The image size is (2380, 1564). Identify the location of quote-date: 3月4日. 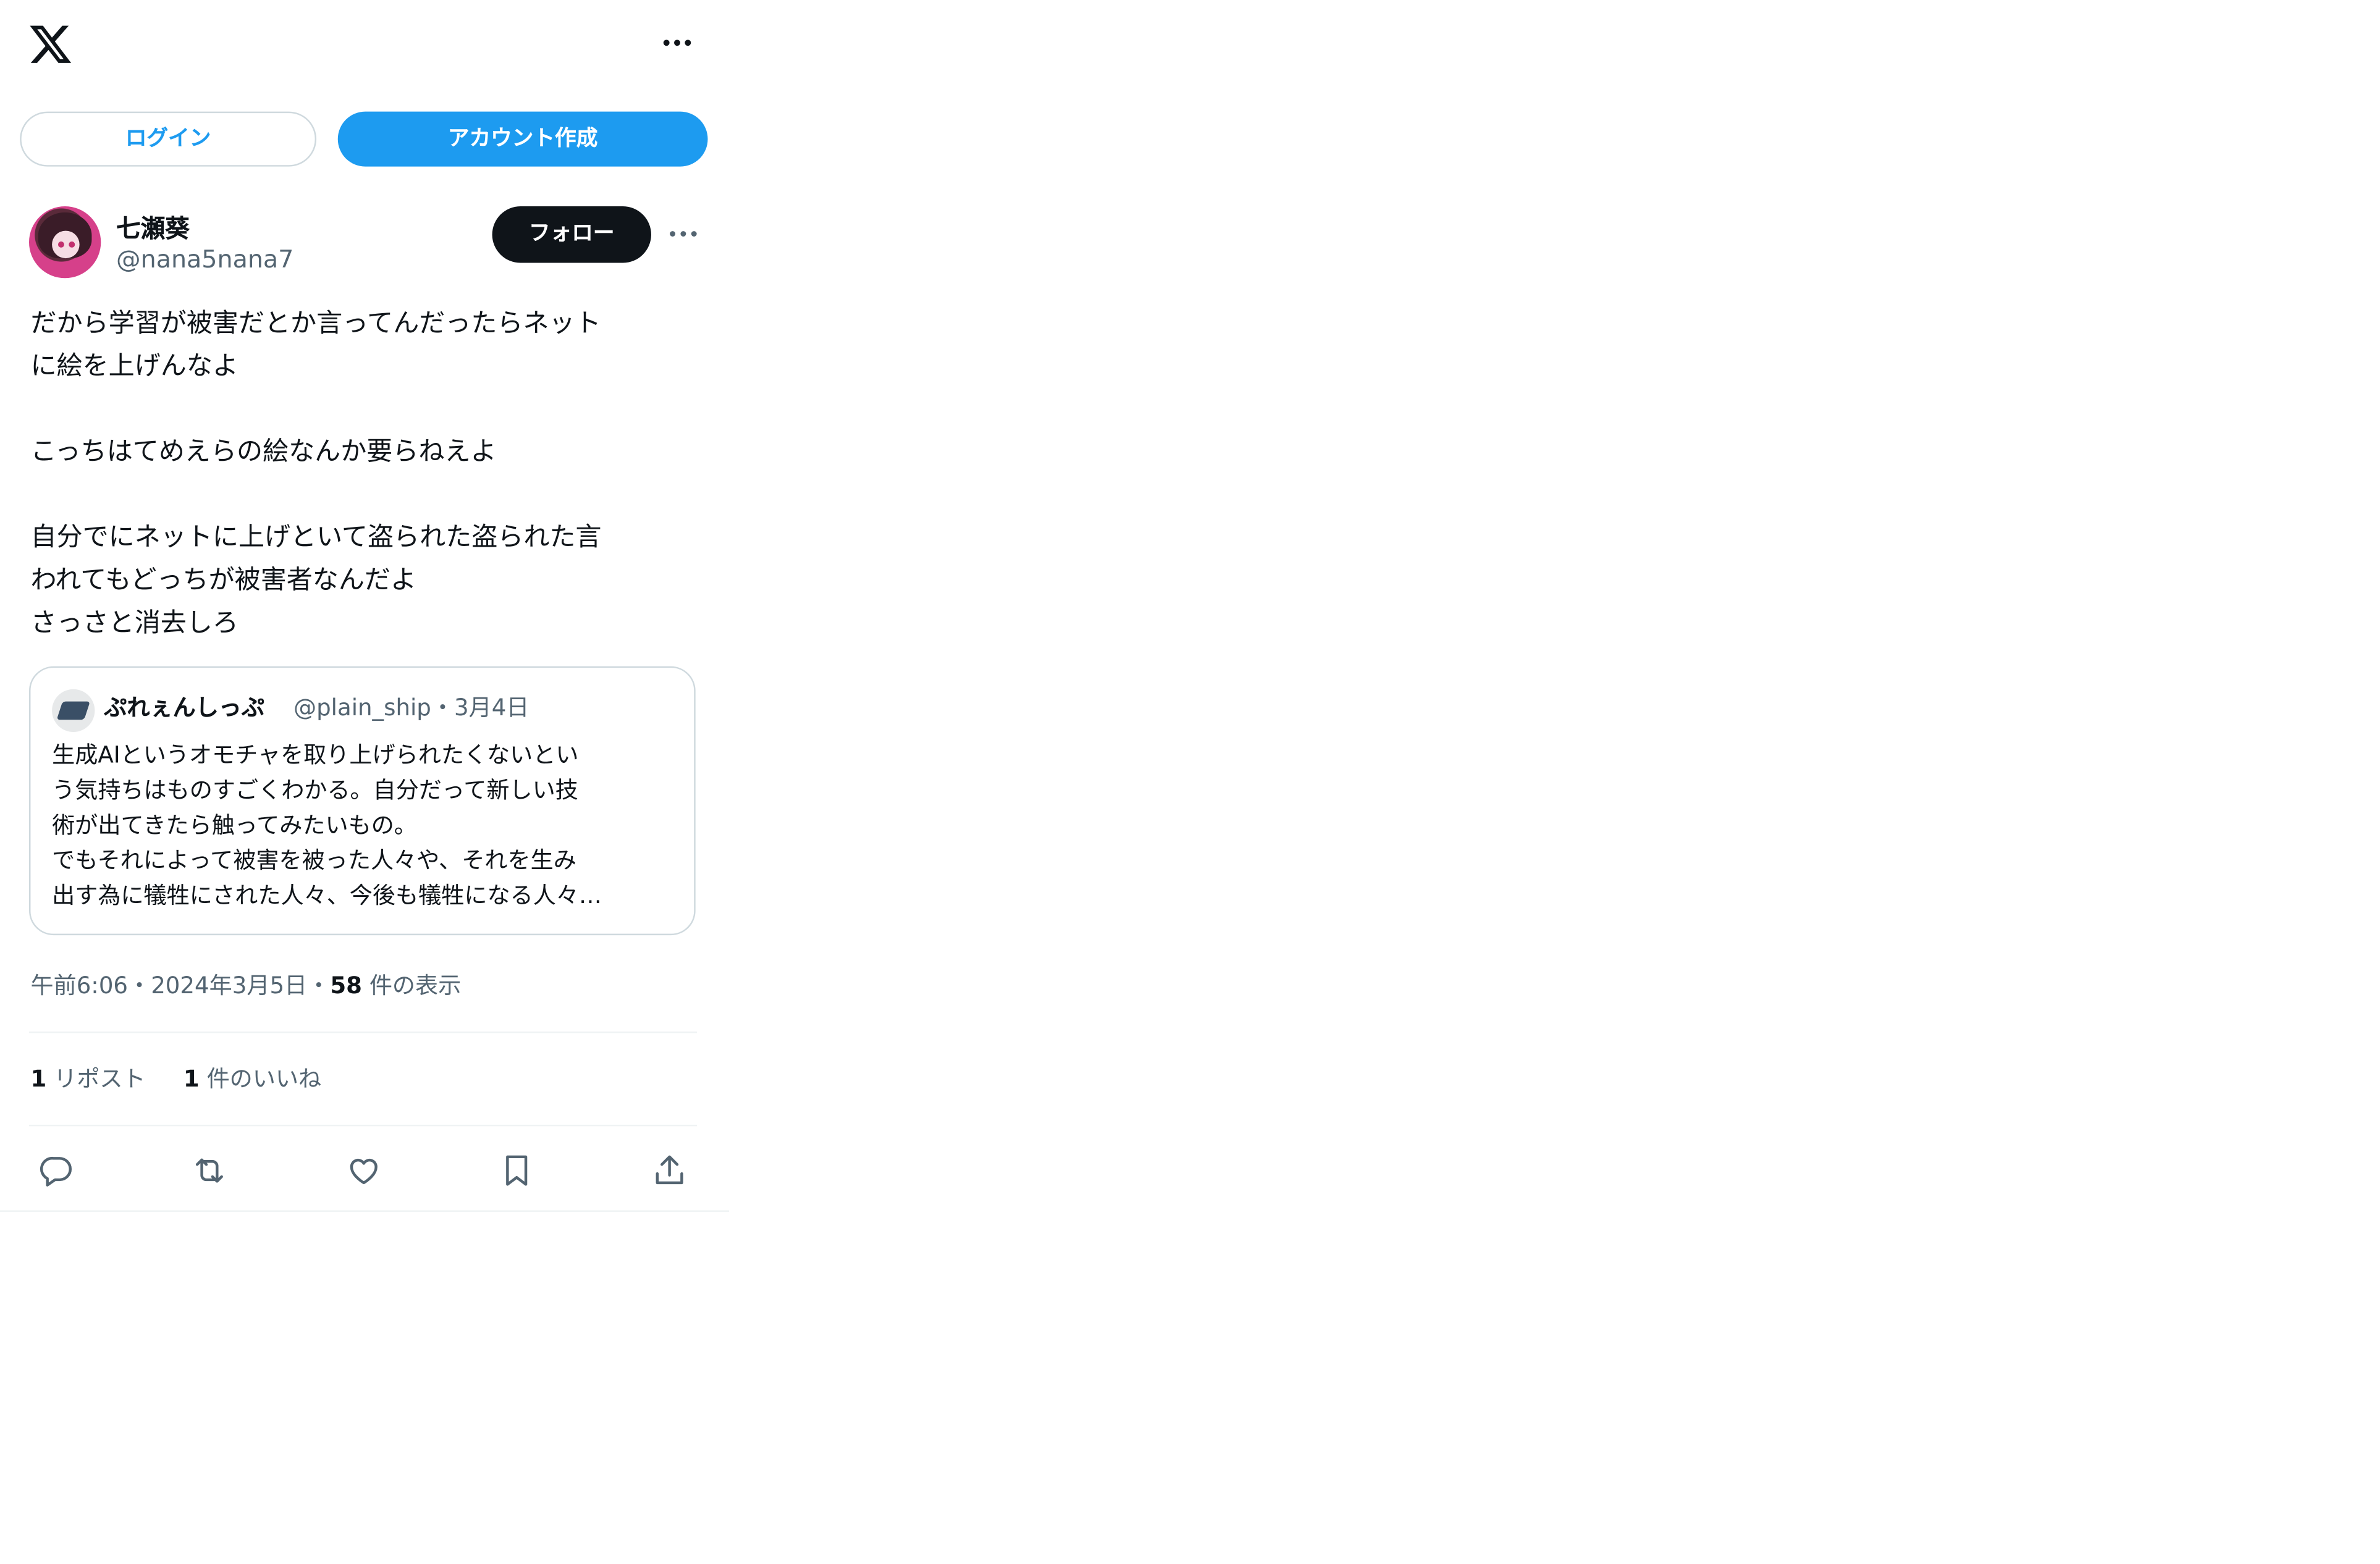
(492, 707).